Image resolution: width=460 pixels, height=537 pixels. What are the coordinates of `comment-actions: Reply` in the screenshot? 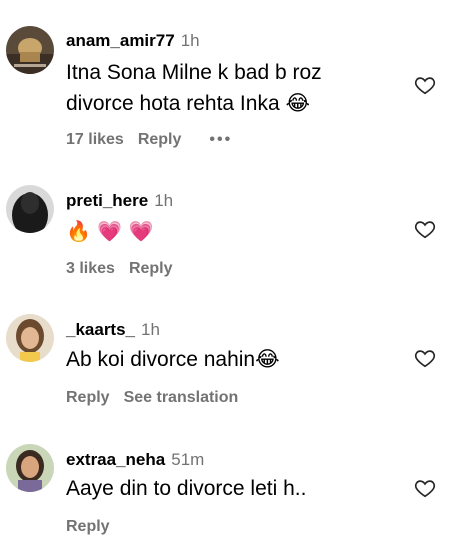 It's located at (95, 527).